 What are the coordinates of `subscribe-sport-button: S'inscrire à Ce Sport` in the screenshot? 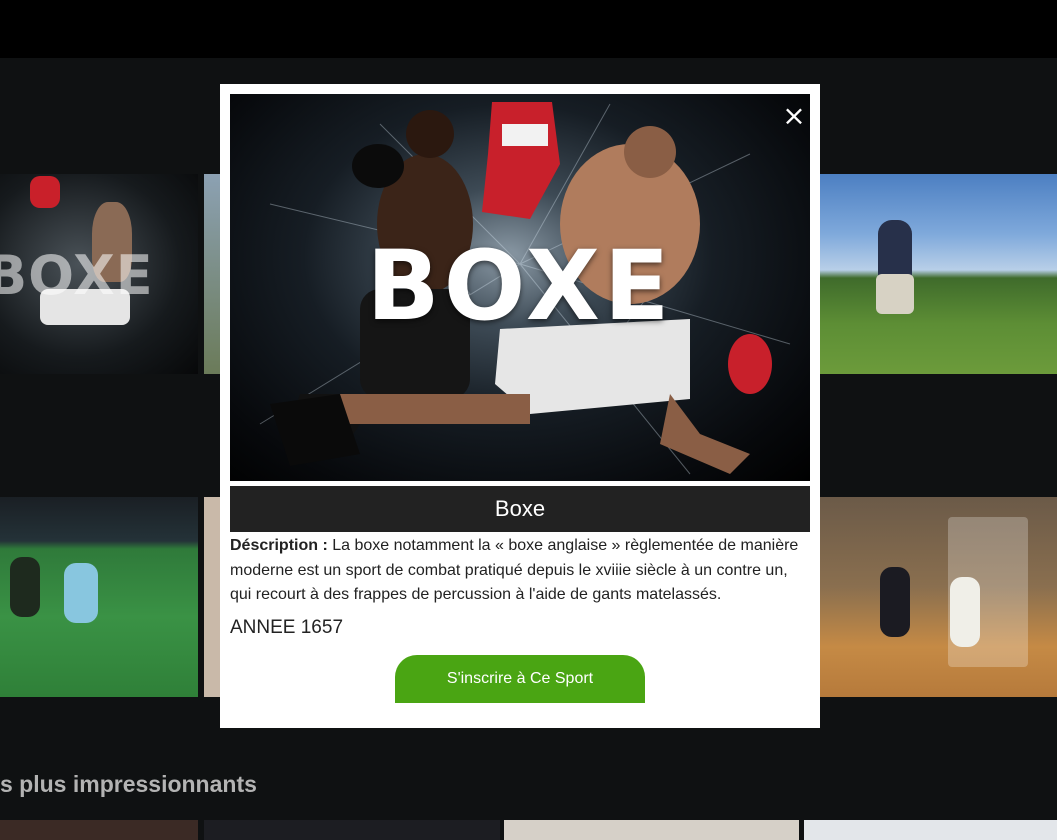 It's located at (520, 679).